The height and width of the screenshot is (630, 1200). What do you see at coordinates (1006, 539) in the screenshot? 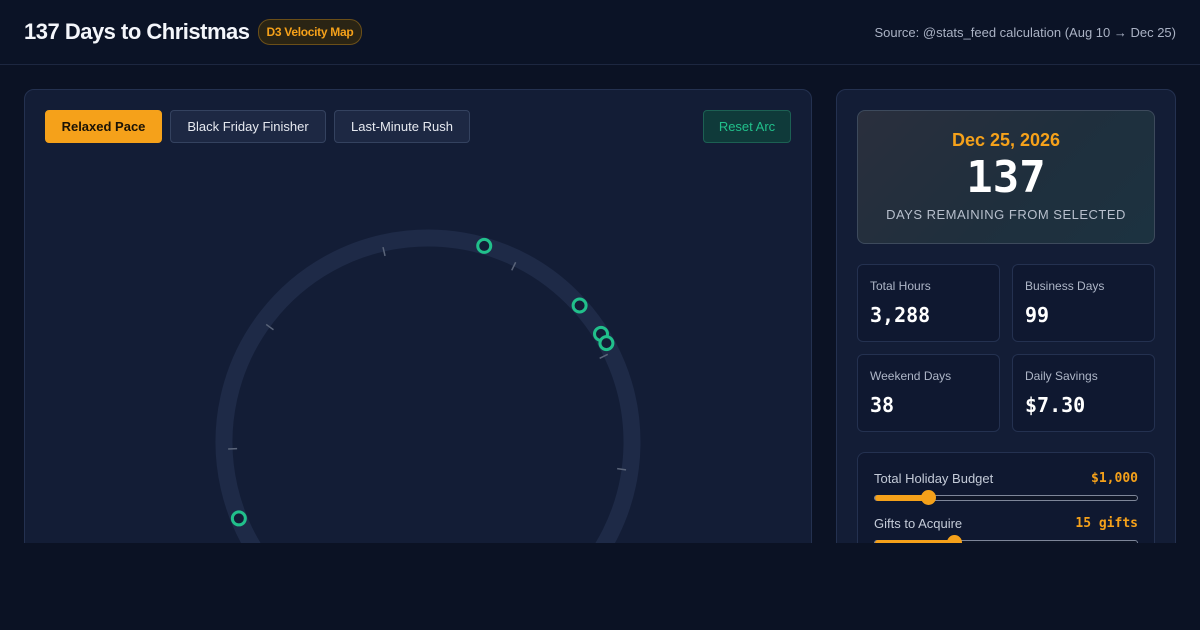
I see `gifts-slider` at bounding box center [1006, 539].